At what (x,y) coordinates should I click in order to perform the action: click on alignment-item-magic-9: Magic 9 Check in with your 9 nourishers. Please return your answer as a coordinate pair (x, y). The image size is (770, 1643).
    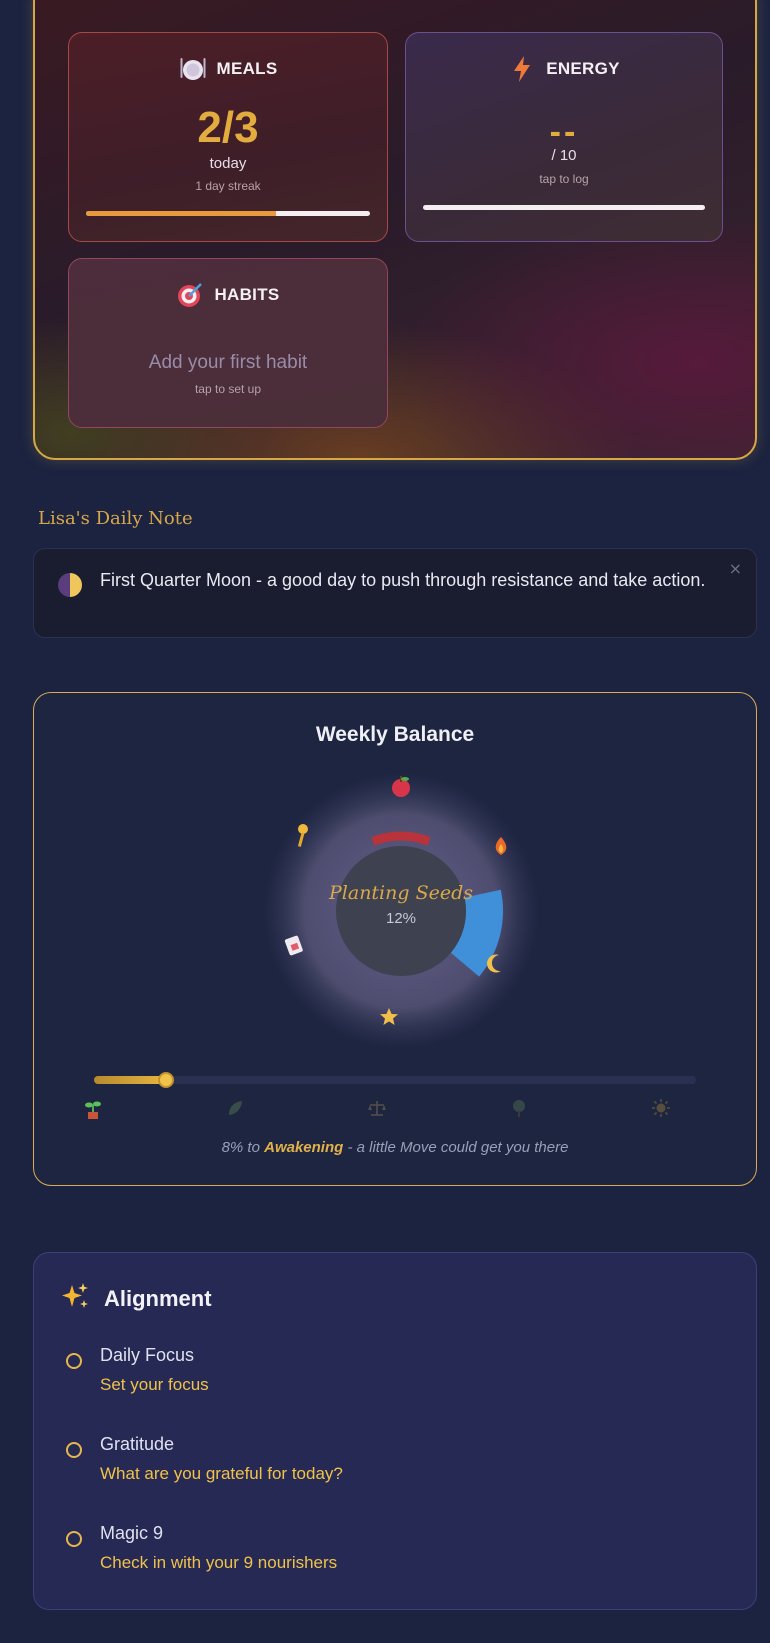
    Looking at the image, I should click on (386, 1558).